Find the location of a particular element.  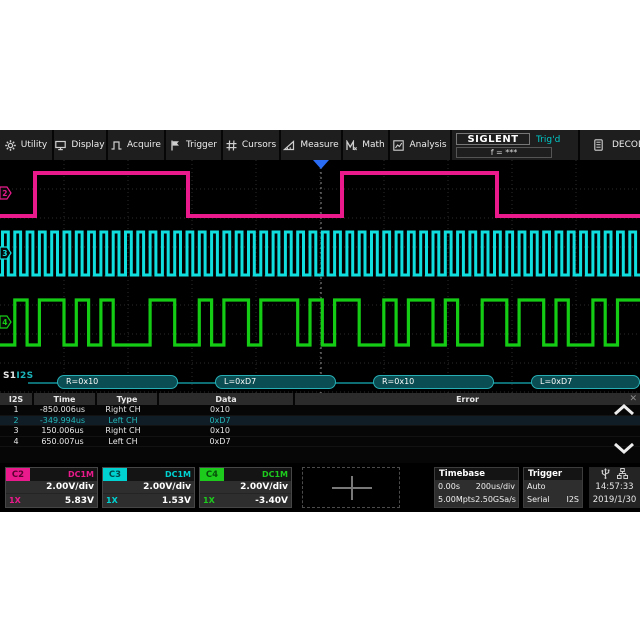

chart-icon is located at coordinates (399, 145).